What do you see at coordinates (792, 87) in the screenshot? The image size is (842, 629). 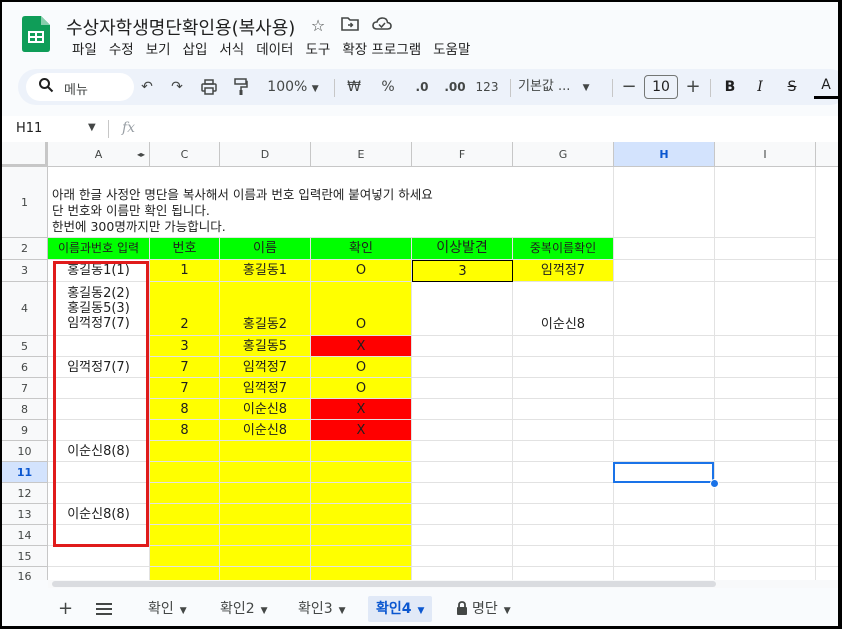 I see `strikethrough-button: S` at bounding box center [792, 87].